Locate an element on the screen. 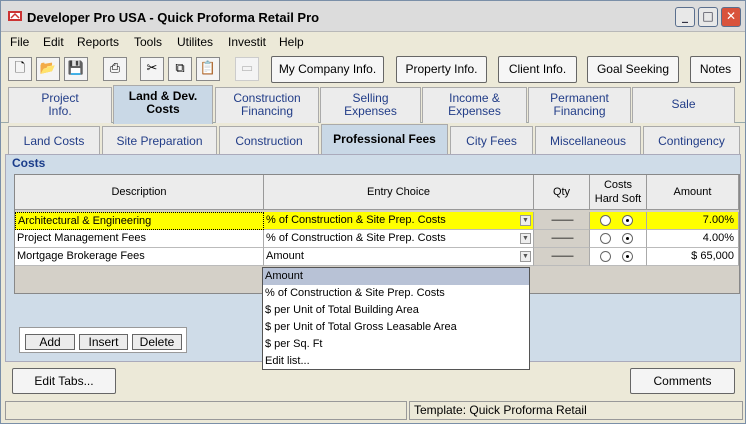  tab-selling-expenses: Selling Expenses is located at coordinates (370, 105).